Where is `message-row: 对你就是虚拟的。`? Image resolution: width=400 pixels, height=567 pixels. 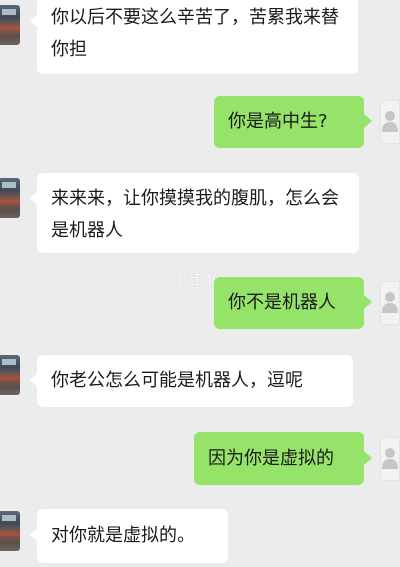 message-row: 对你就是虚拟的。 is located at coordinates (200, 536).